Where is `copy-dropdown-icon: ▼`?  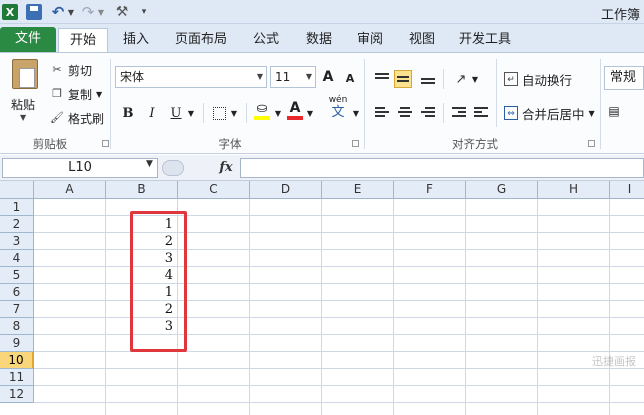 copy-dropdown-icon: ▼ is located at coordinates (99, 94).